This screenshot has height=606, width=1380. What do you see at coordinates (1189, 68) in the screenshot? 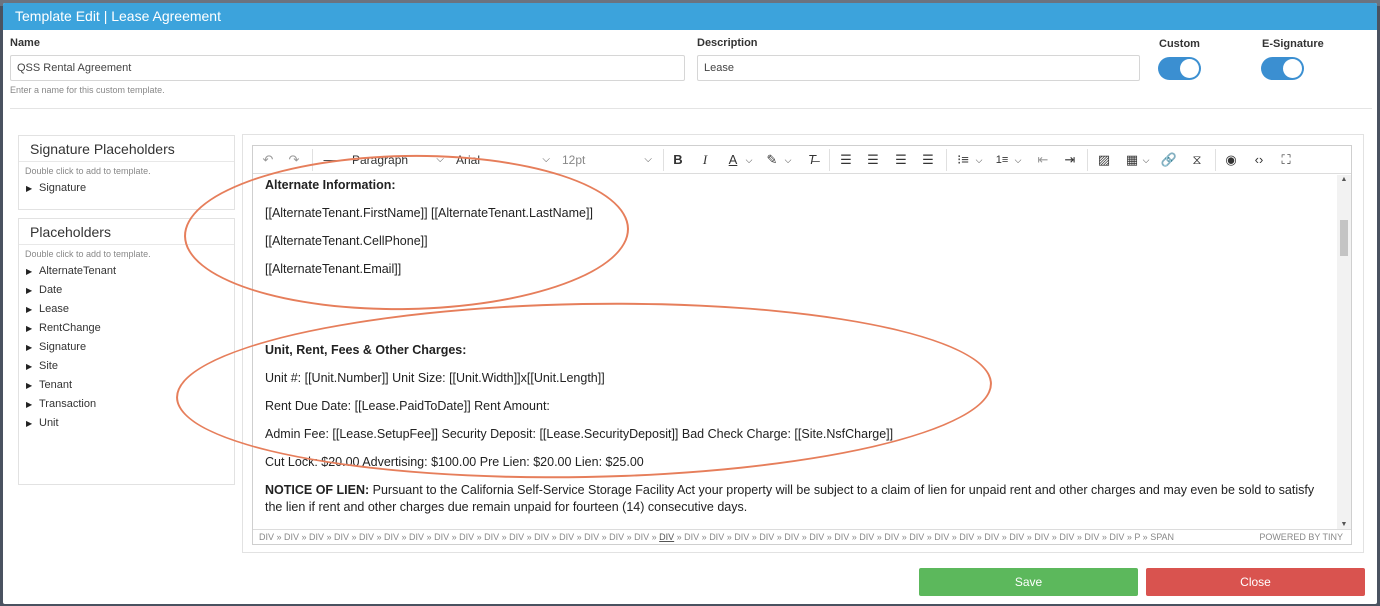
I see `custom-toggle-knob` at bounding box center [1189, 68].